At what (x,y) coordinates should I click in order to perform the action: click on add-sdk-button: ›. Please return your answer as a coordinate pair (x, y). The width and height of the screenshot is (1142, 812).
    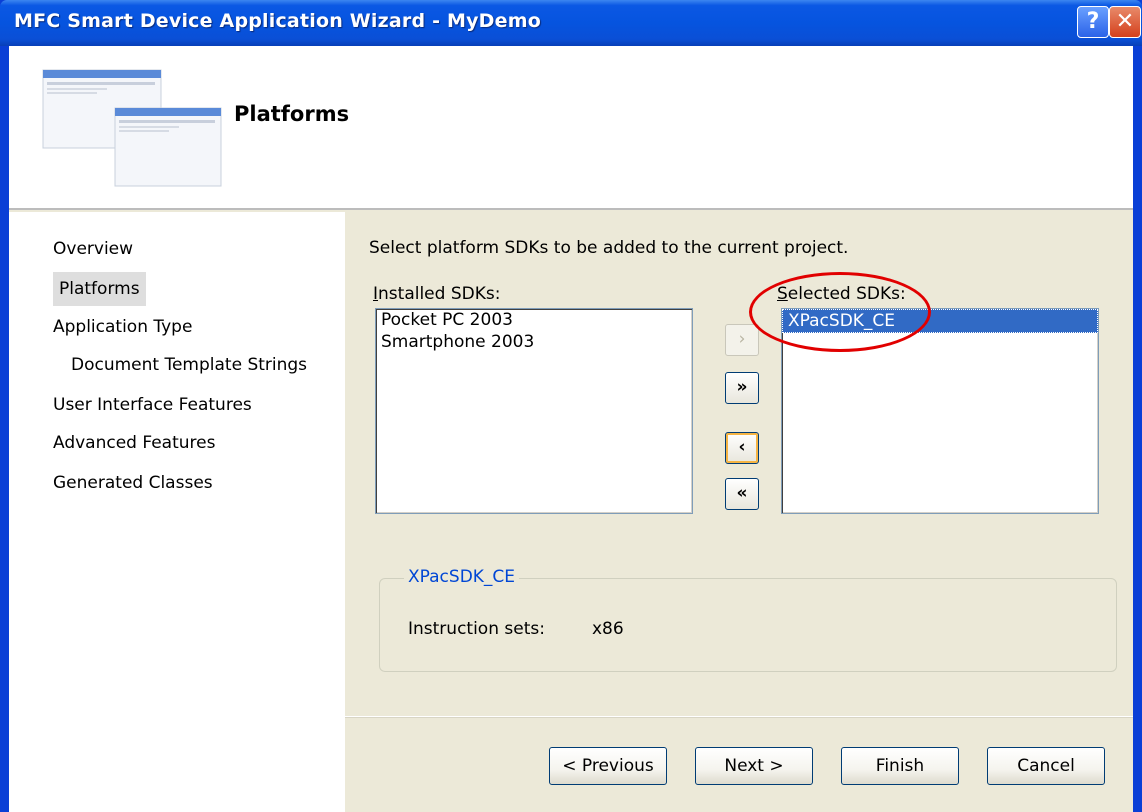
    Looking at the image, I should click on (742, 340).